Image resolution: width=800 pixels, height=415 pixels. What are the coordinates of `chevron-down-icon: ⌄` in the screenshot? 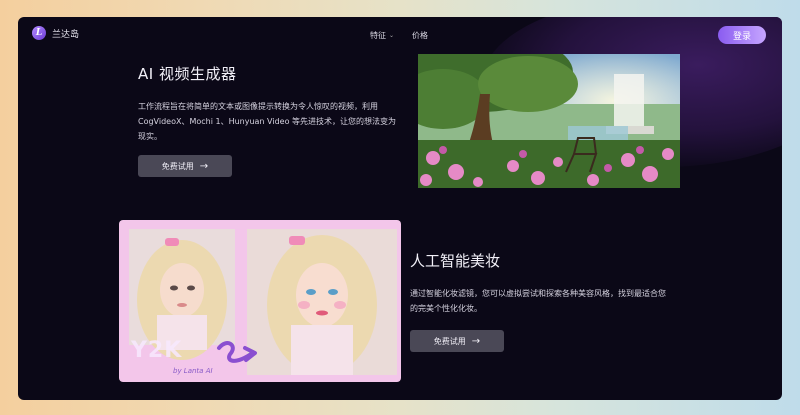 It's located at (392, 35).